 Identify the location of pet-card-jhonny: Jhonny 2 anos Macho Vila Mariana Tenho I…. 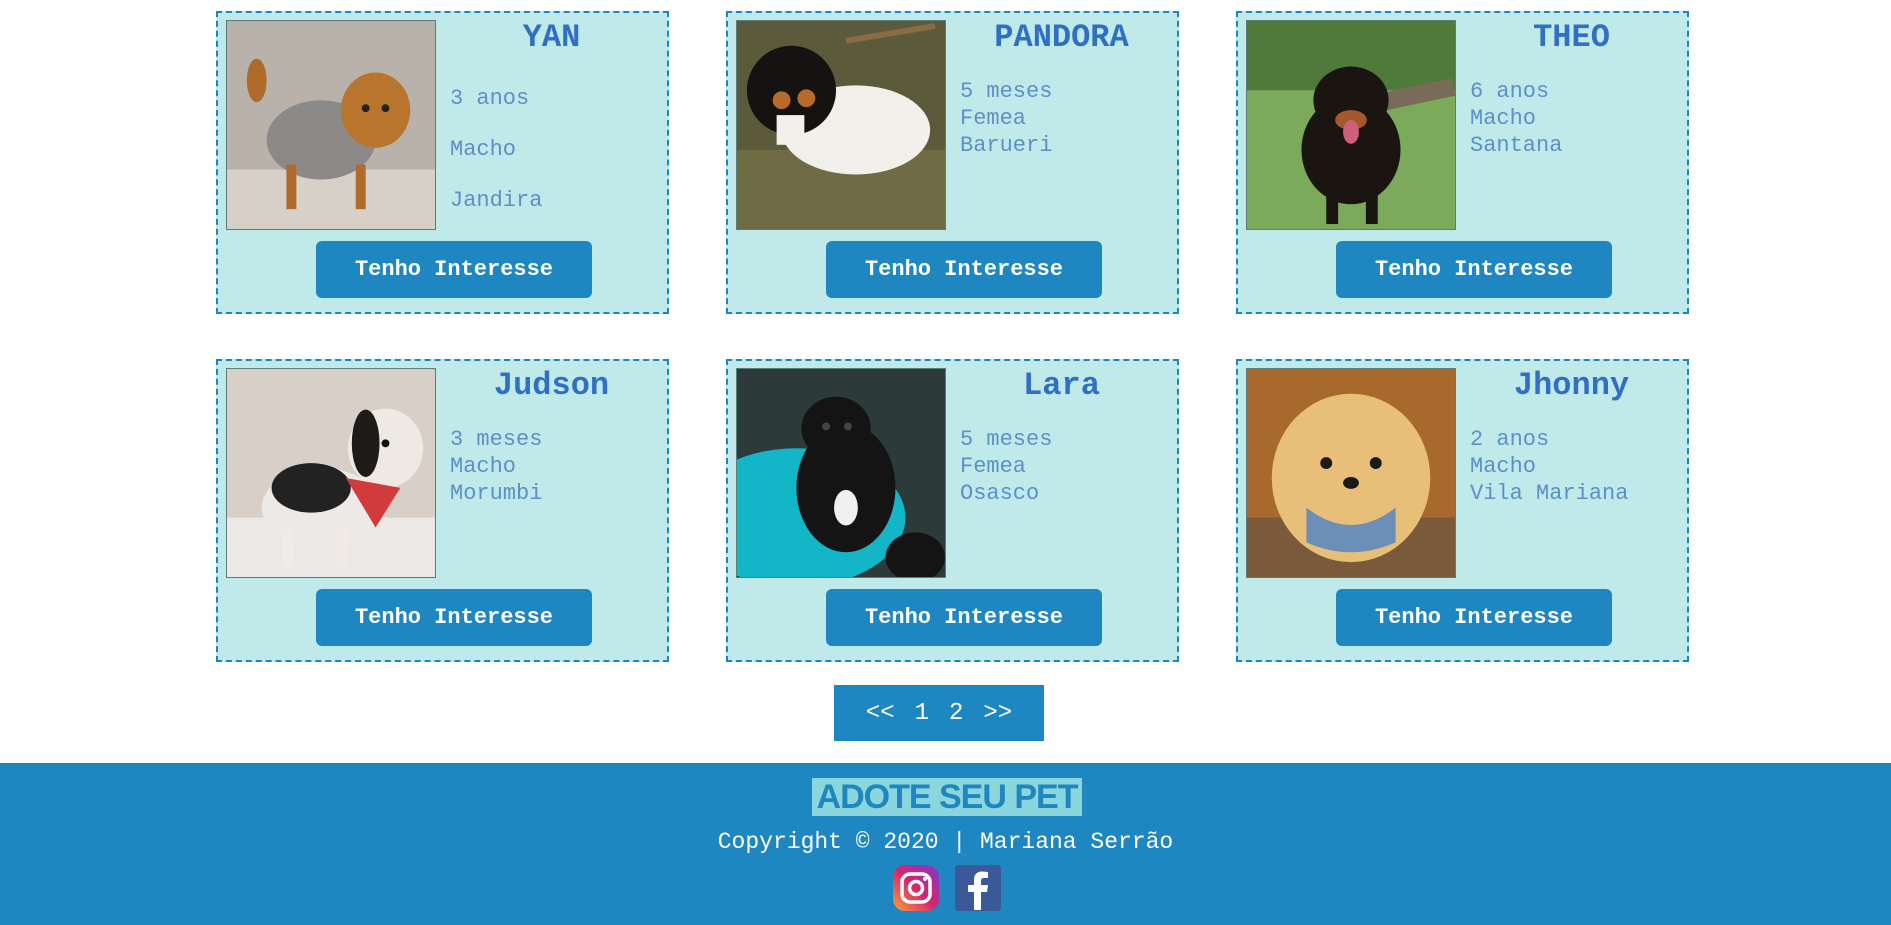
(1462, 510).